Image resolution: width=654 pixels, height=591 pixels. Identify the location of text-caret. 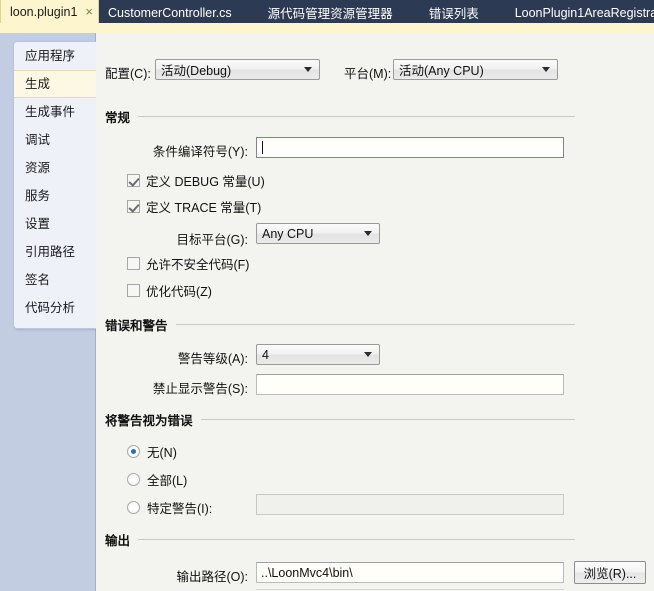
(262, 147).